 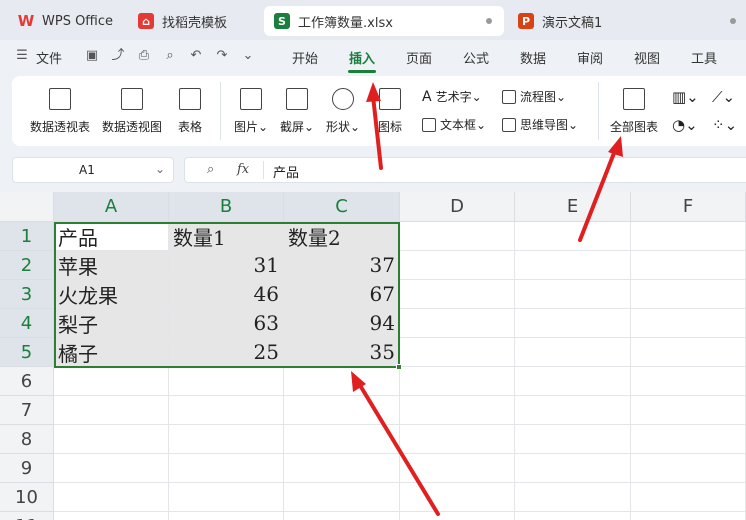 What do you see at coordinates (573, 352) in the screenshot?
I see `cell-e5` at bounding box center [573, 352].